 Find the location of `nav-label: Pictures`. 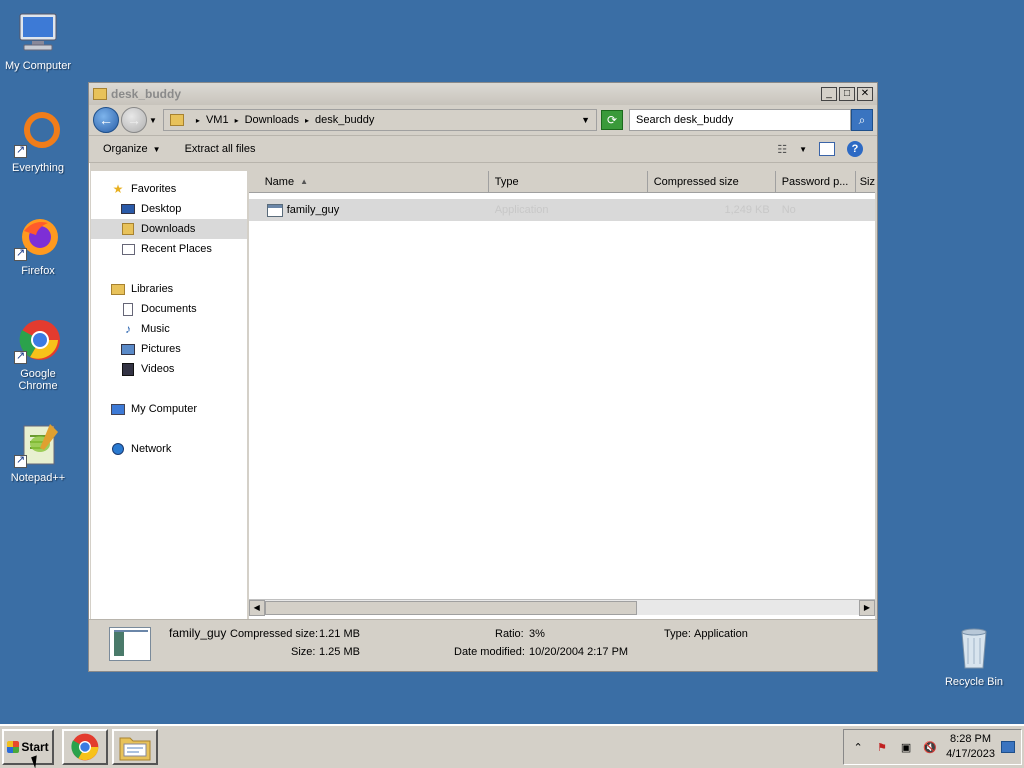

nav-label: Pictures is located at coordinates (161, 349).